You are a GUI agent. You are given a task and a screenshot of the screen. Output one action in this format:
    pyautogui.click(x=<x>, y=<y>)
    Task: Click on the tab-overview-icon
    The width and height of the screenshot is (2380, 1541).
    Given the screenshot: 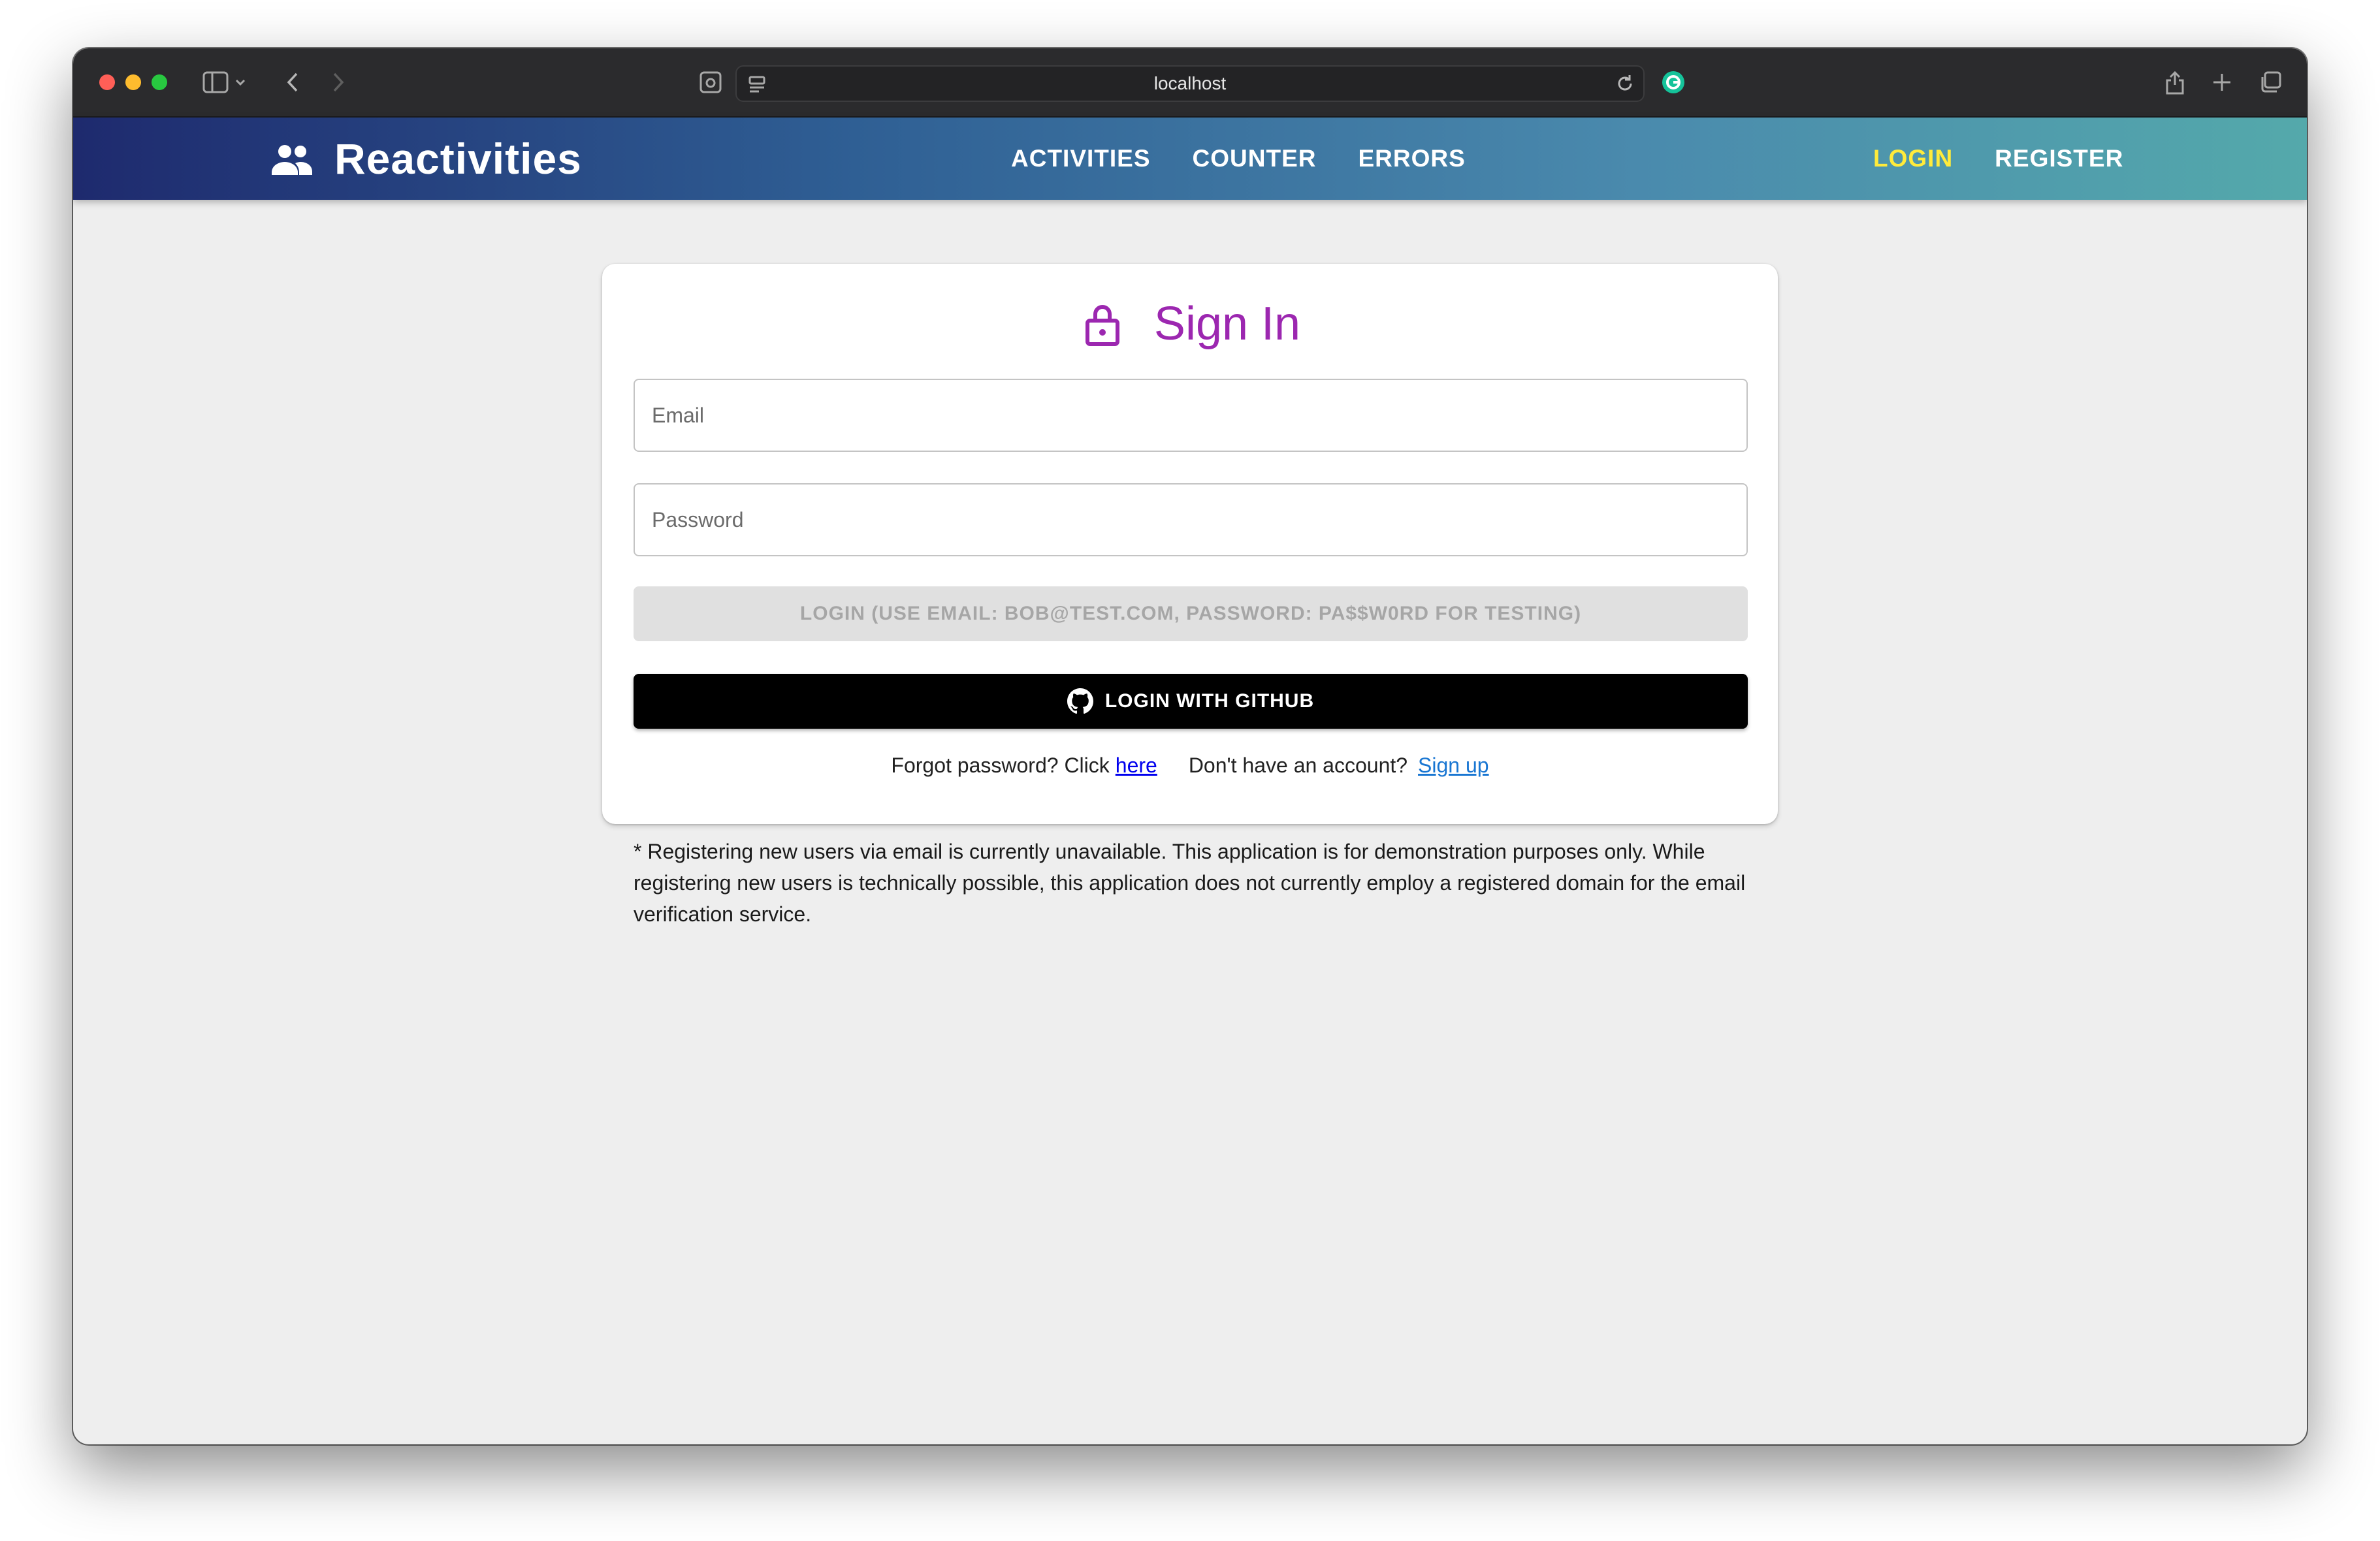 What is the action you would take?
    pyautogui.click(x=2270, y=82)
    